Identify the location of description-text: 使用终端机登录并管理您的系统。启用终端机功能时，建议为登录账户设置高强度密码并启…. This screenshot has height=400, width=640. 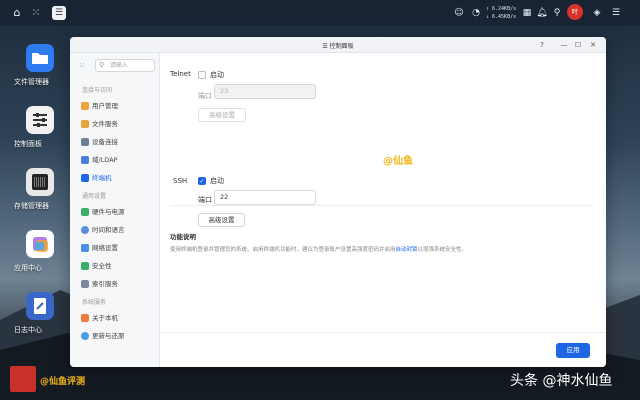
(318, 249).